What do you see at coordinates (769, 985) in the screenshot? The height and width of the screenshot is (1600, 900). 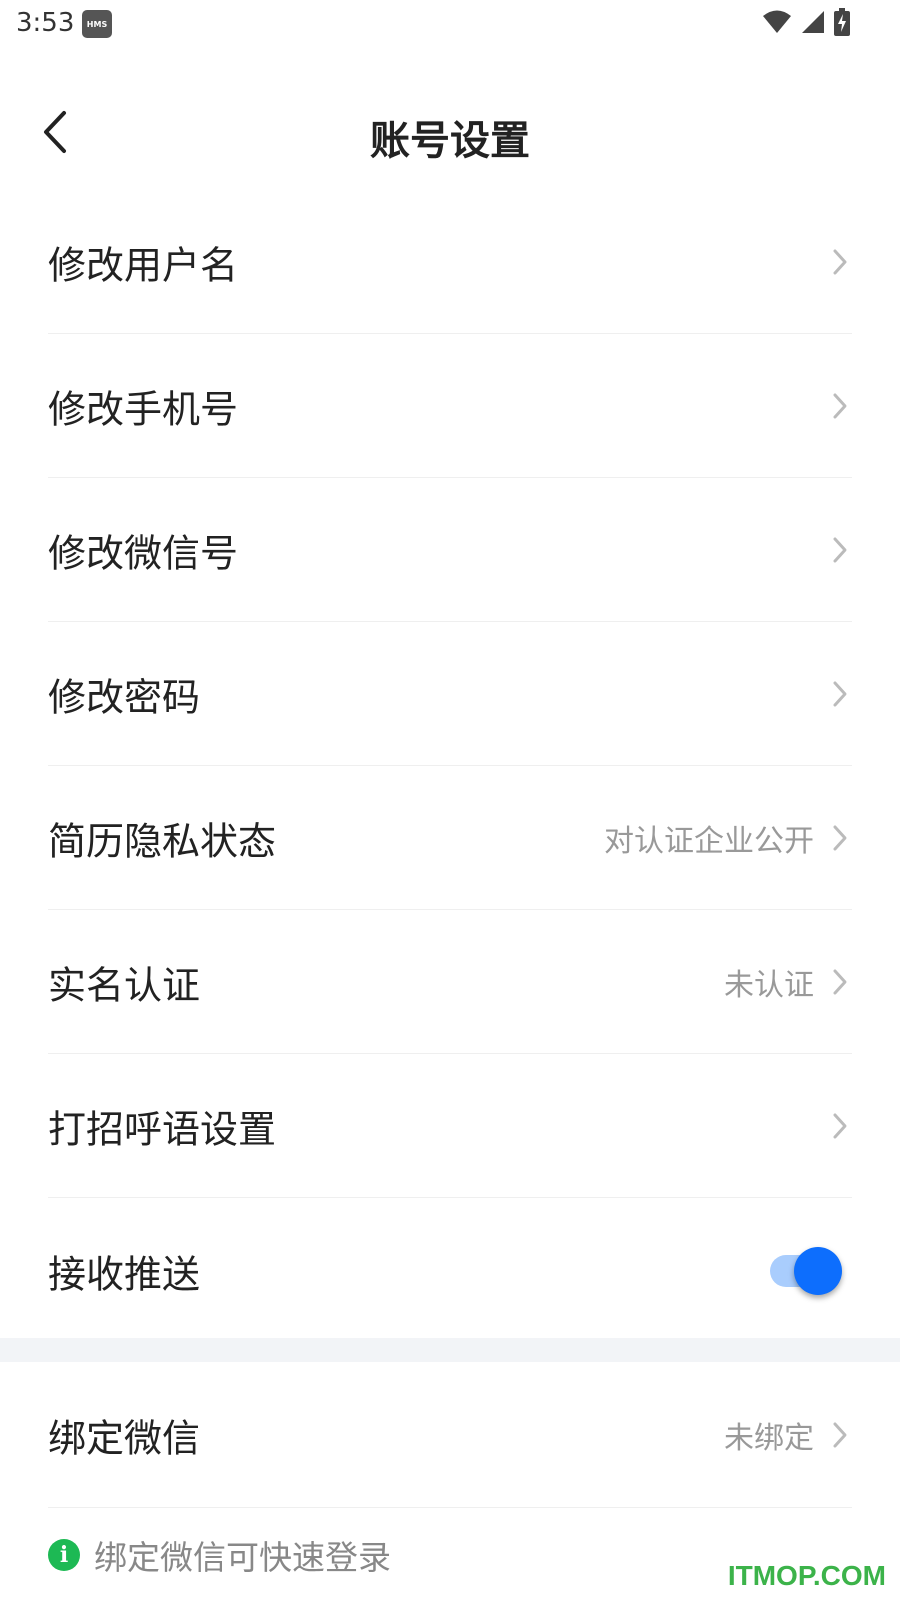 I see `settings-row-value: 未认证` at bounding box center [769, 985].